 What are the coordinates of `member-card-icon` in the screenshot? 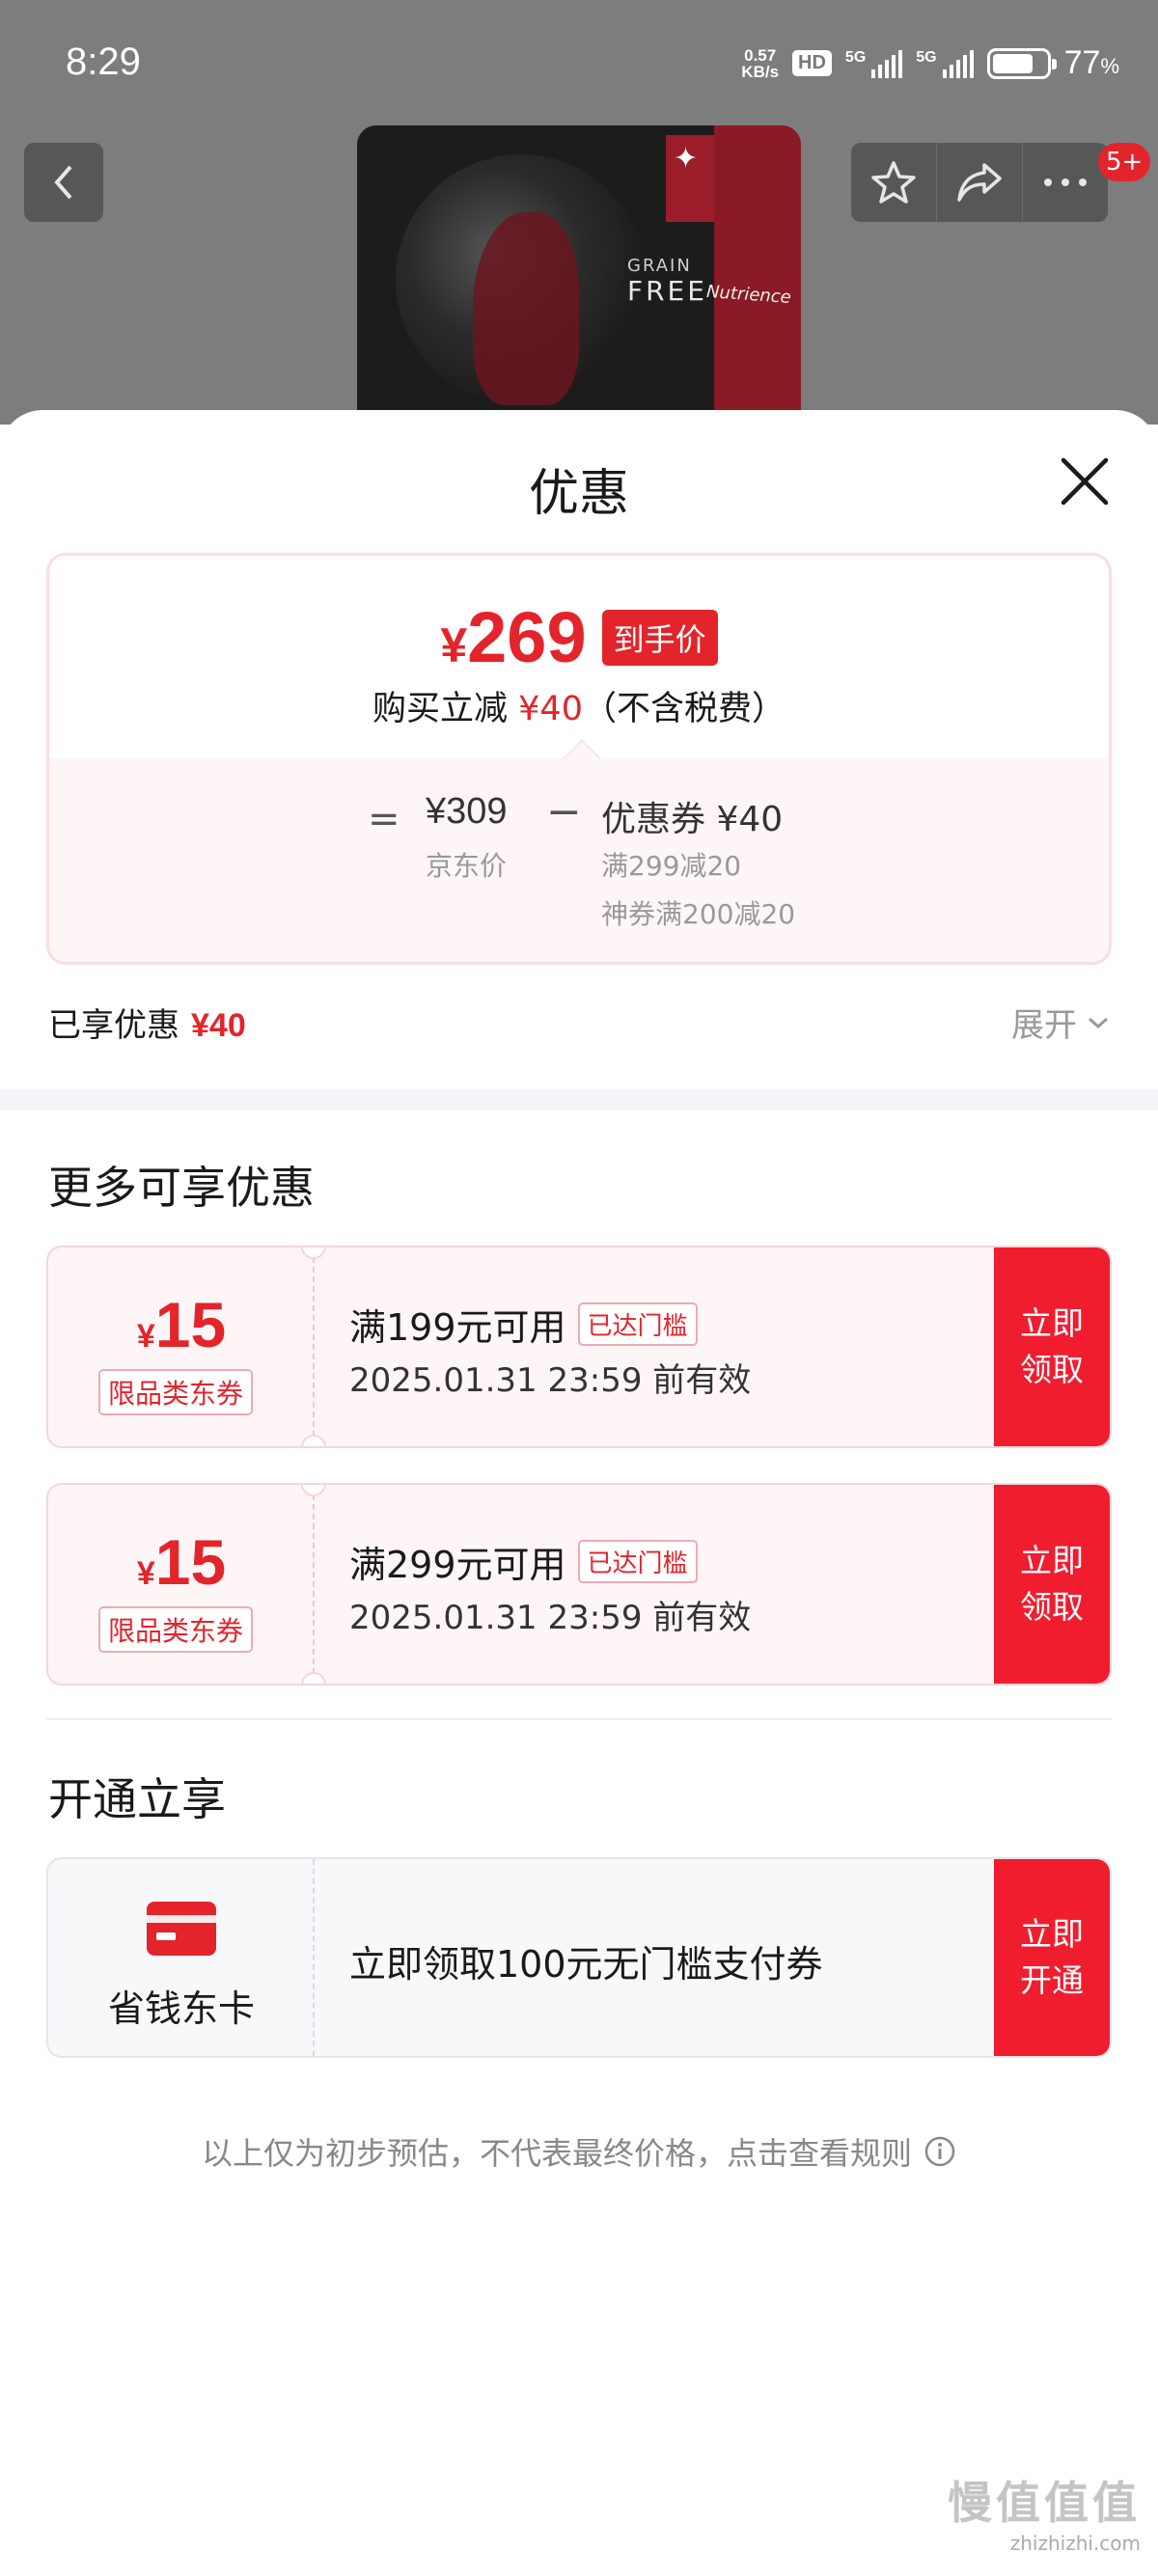 It's located at (181, 1929).